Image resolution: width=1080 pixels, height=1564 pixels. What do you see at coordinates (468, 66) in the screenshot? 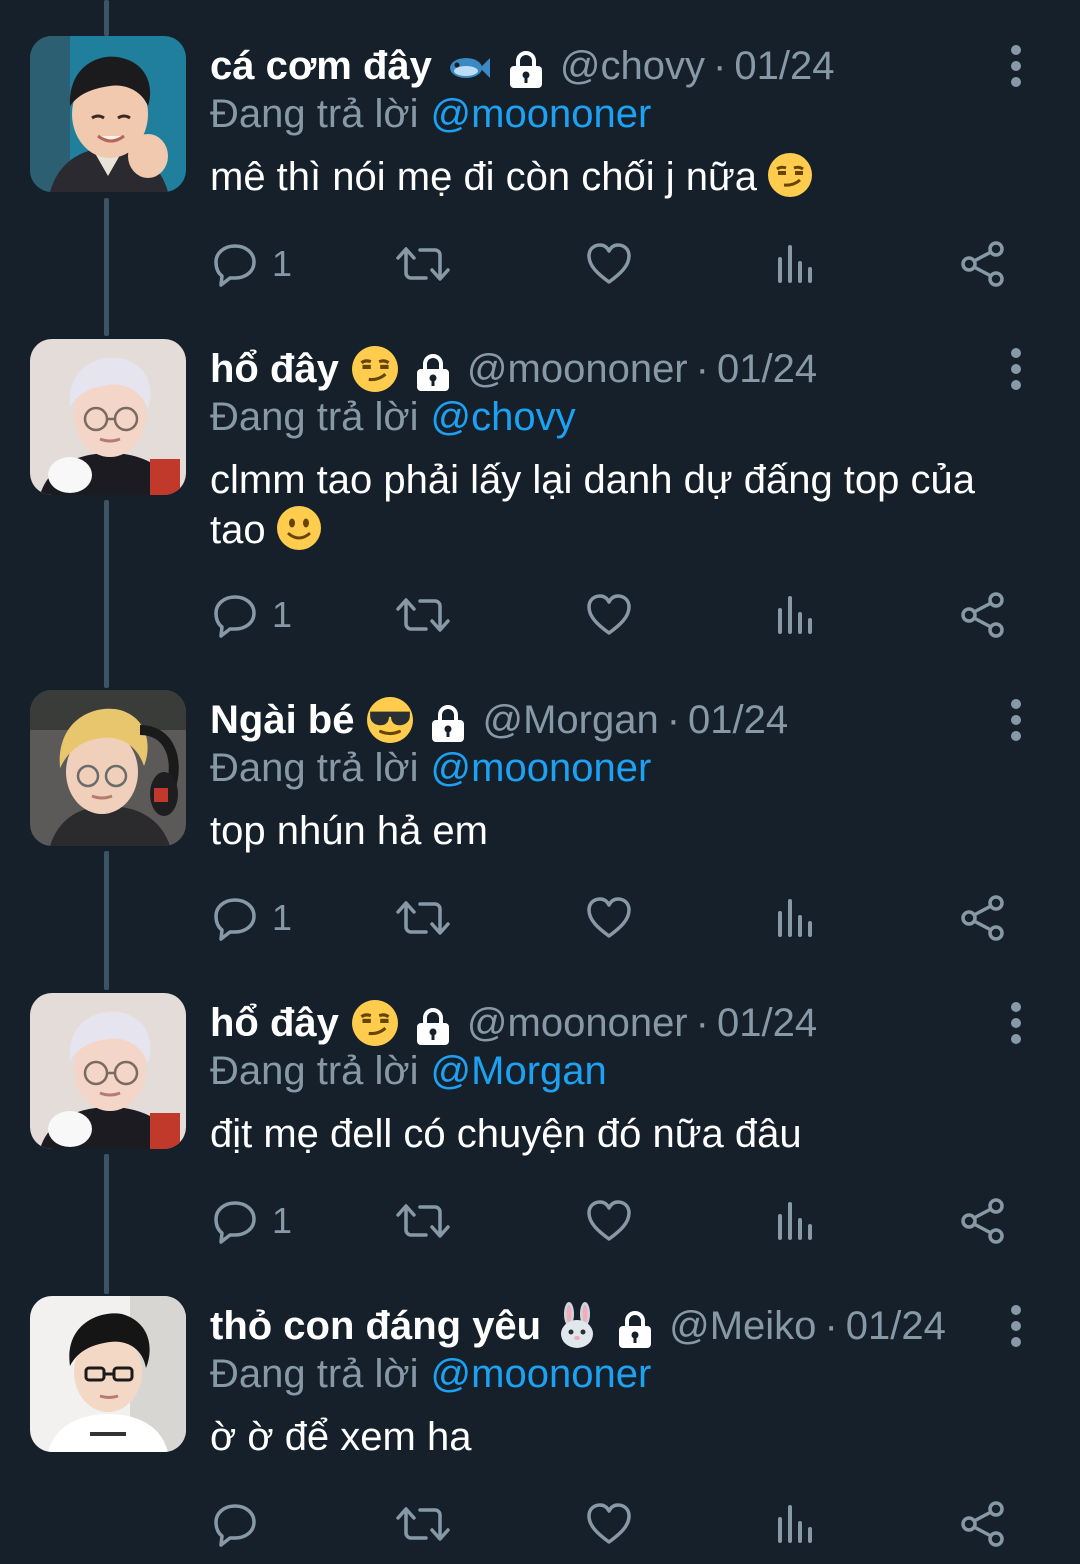
I see `fish-emoji-icon` at bounding box center [468, 66].